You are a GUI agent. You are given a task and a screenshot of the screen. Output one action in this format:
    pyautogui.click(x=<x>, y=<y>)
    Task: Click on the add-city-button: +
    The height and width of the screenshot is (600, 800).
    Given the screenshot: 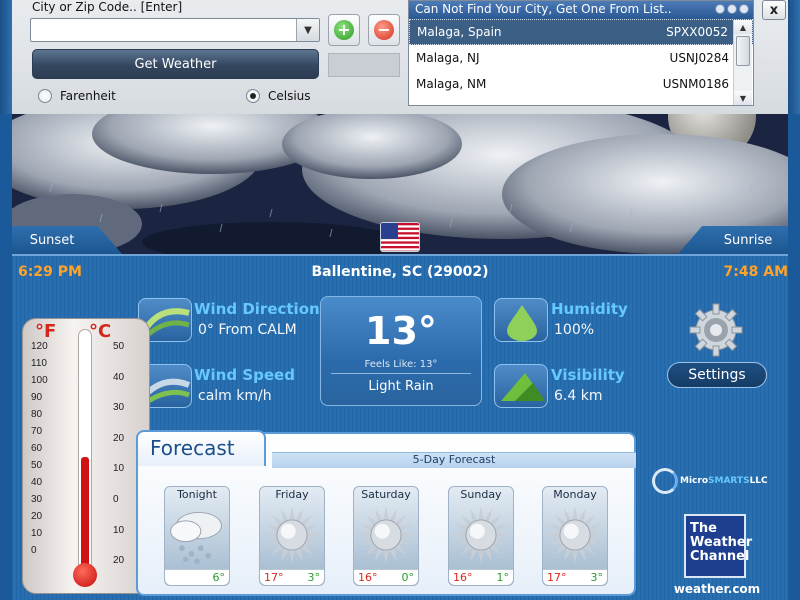 What is the action you would take?
    pyautogui.click(x=344, y=30)
    